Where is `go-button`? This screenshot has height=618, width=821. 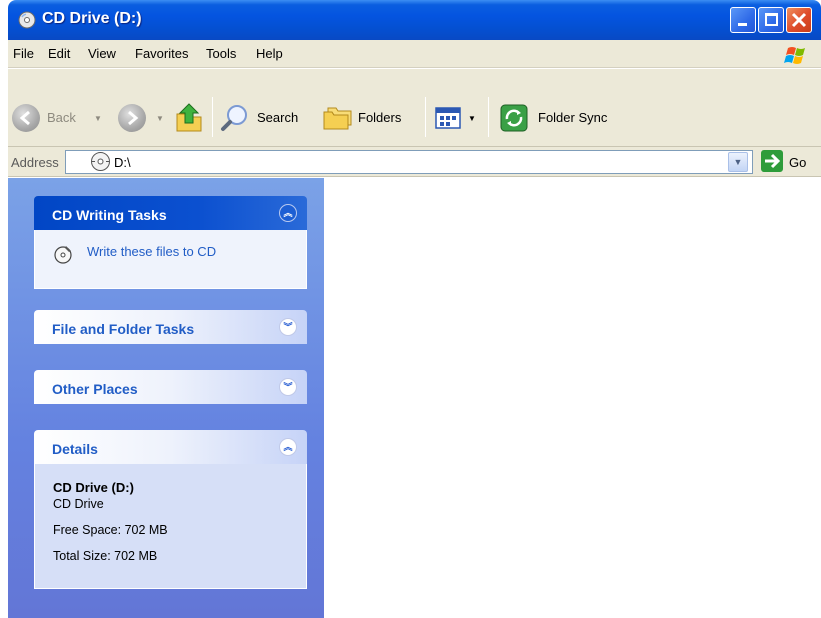
go-button is located at coordinates (772, 161).